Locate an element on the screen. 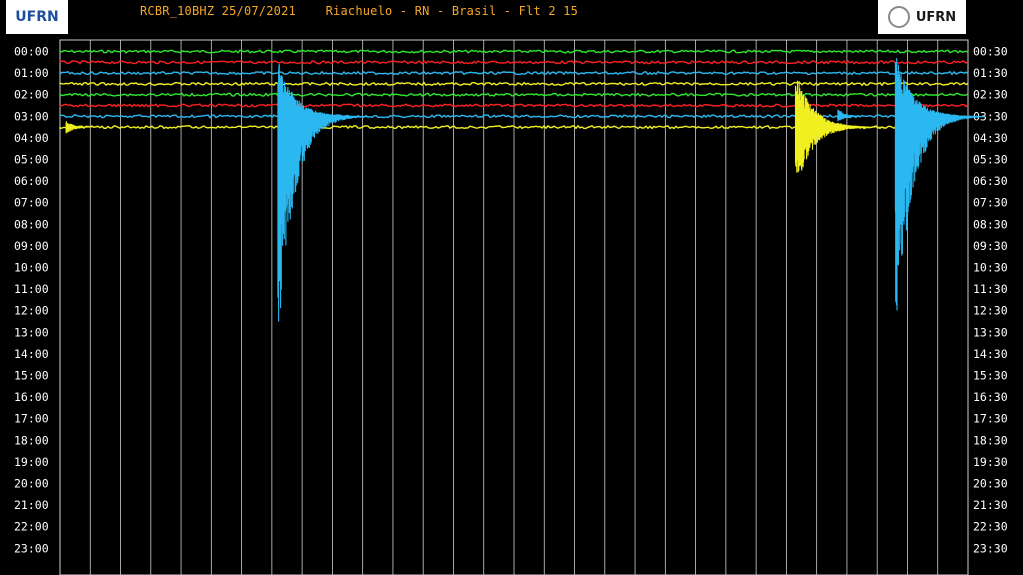  y-right-tick-label: 08:30 is located at coordinates (990, 224).